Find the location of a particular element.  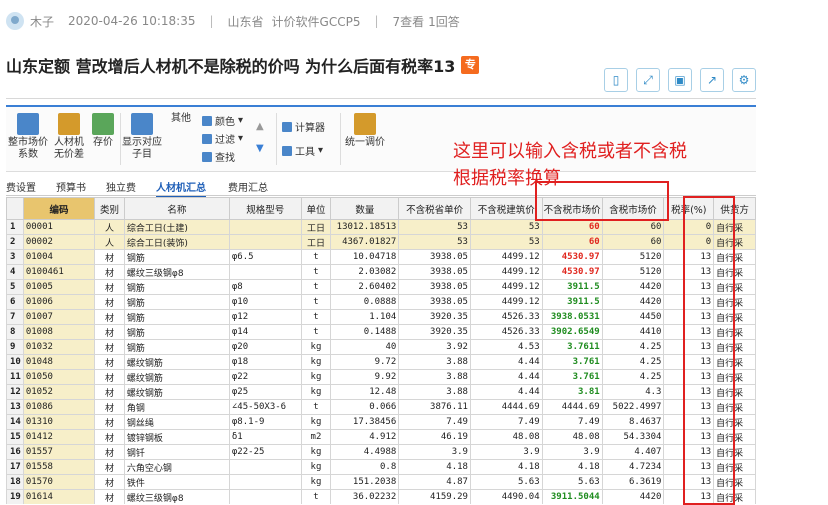

table-cell: φ12 is located at coordinates (265, 317).